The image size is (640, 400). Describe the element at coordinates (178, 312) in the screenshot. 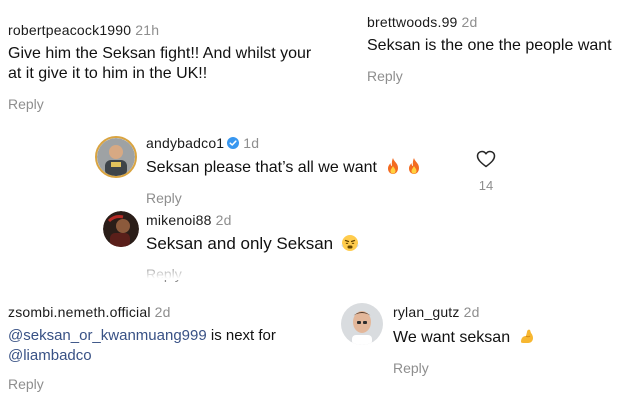

I see `comment-username-line: zsombi.nemeth.official 2d` at that location.